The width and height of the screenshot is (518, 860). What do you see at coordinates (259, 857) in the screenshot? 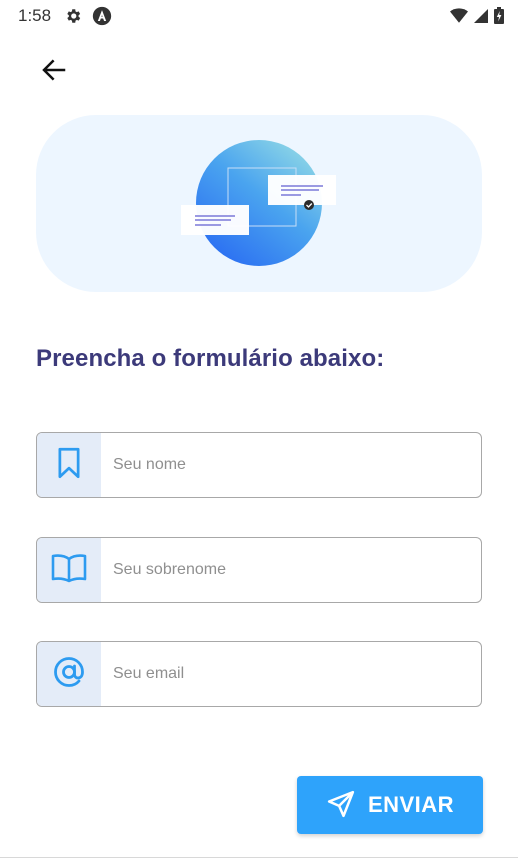
I see `divider` at bounding box center [259, 857].